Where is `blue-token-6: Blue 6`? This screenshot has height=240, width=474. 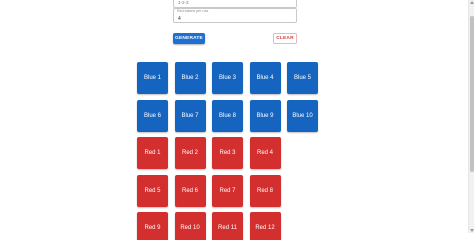
blue-token-6: Blue 6 is located at coordinates (152, 115).